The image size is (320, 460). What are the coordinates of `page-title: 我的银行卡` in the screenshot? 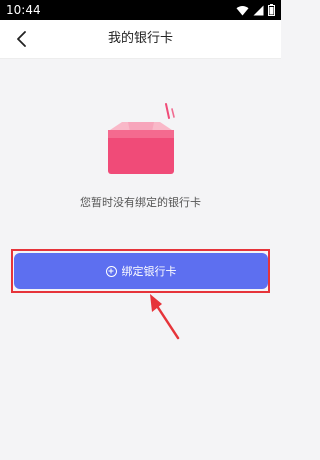 It's located at (140, 38).